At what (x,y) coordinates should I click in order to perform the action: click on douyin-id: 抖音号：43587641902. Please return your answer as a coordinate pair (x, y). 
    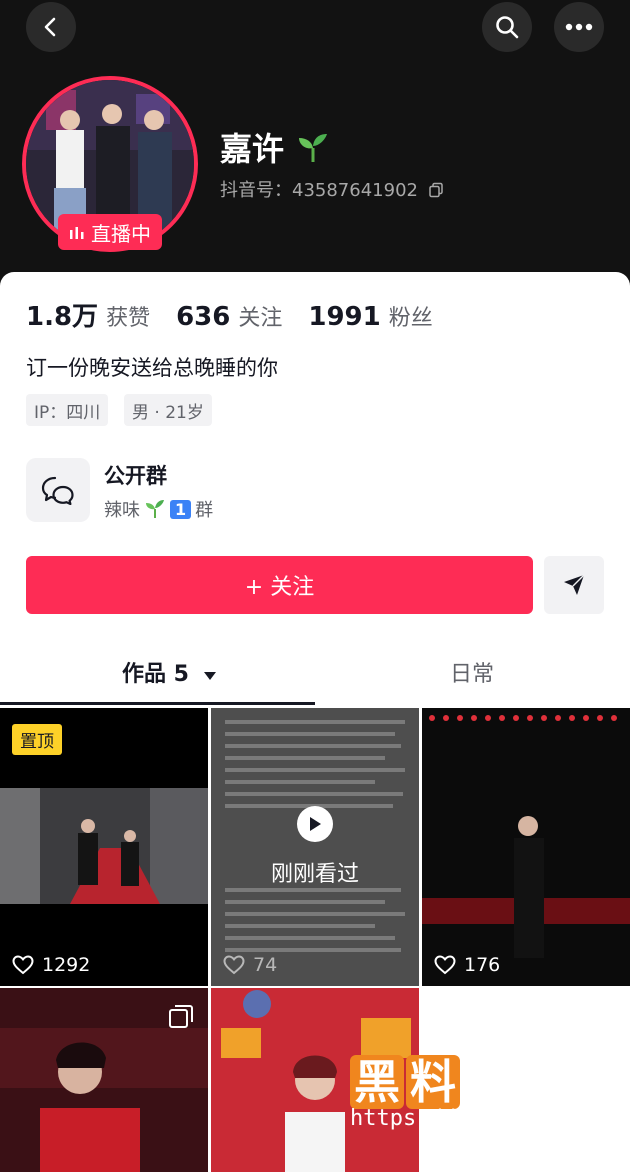
    Looking at the image, I should click on (332, 189).